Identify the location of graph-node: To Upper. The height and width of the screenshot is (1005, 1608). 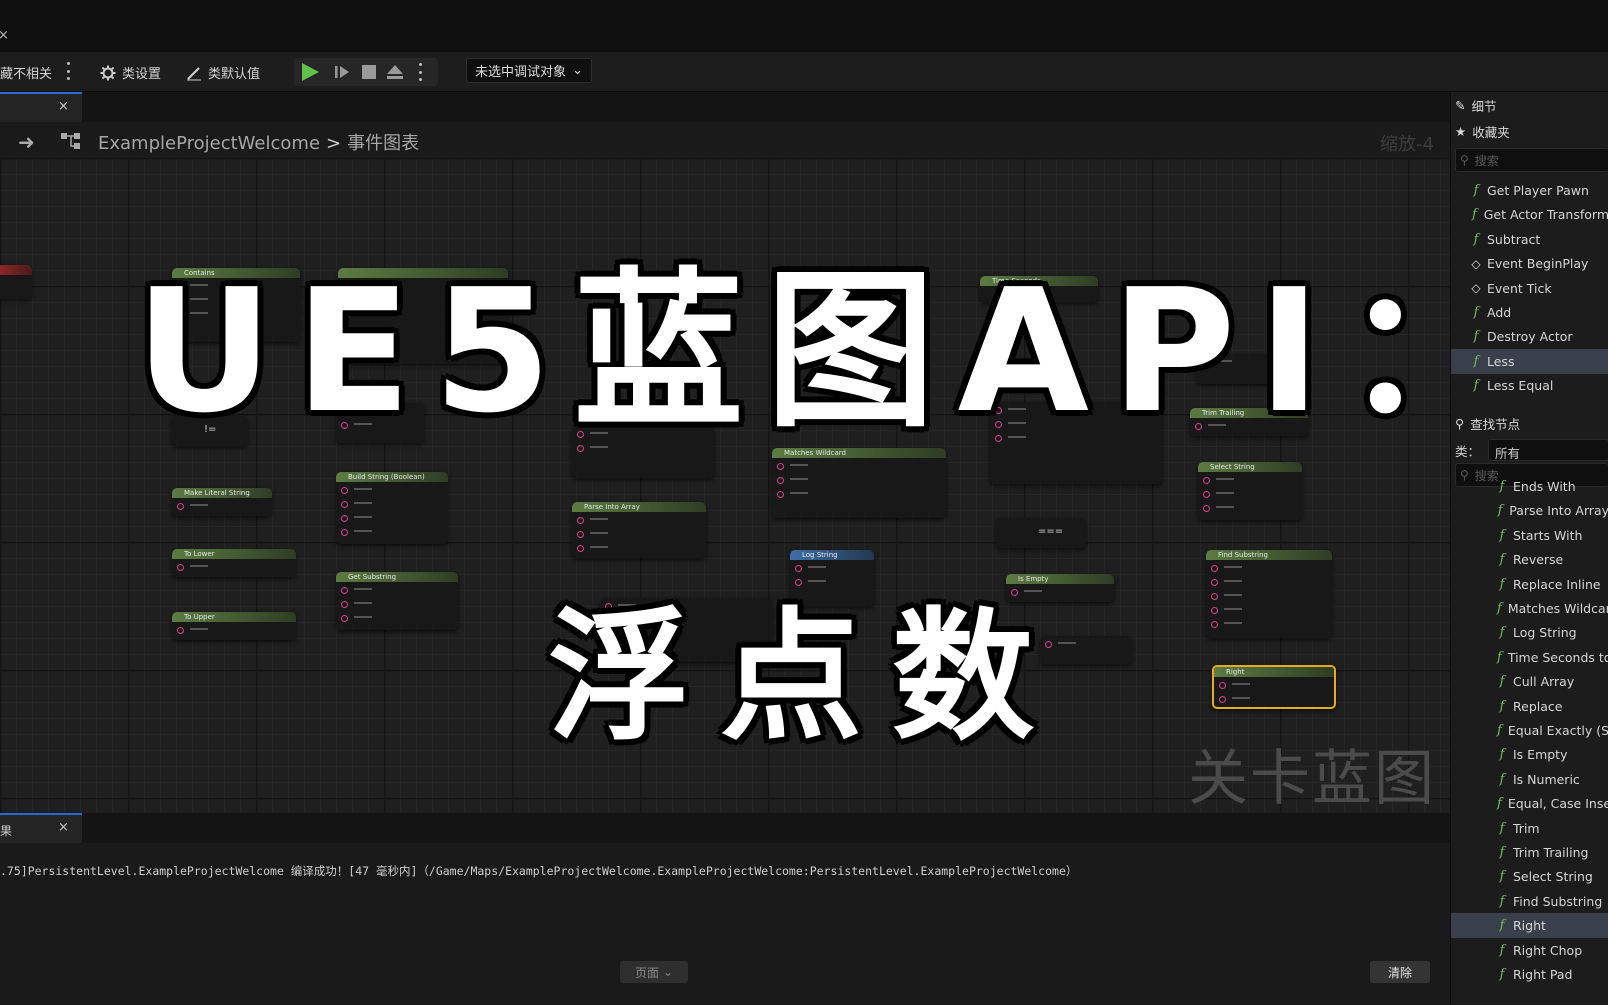
(234, 626).